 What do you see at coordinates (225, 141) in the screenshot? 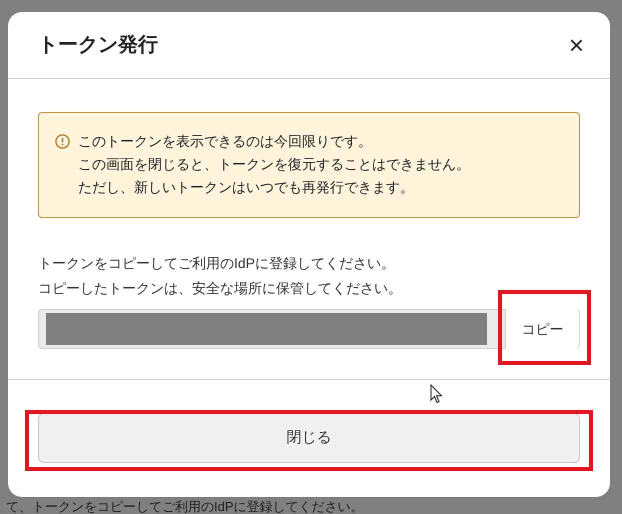
I see `alert-text: このトークンを表示できるのは今回限りです。` at bounding box center [225, 141].